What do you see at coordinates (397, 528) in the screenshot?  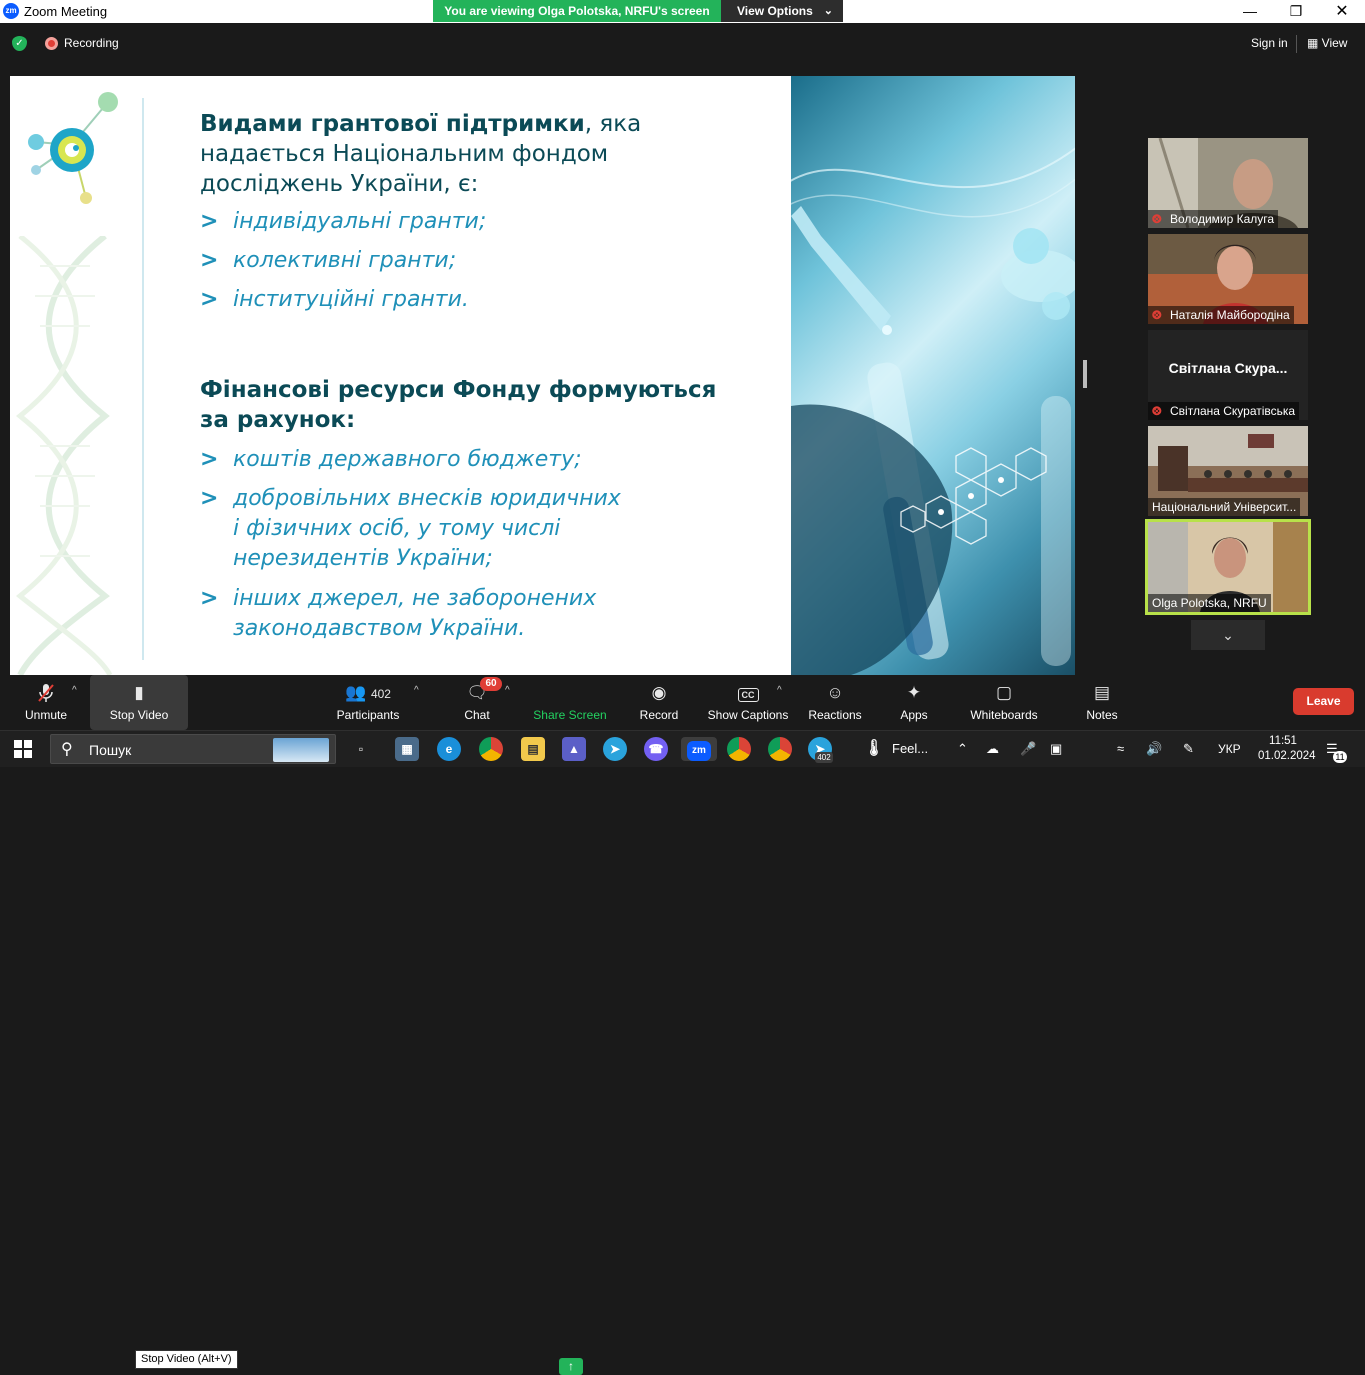 I see `slide-bullet-text: і фізичних осіб, у тому числі` at bounding box center [397, 528].